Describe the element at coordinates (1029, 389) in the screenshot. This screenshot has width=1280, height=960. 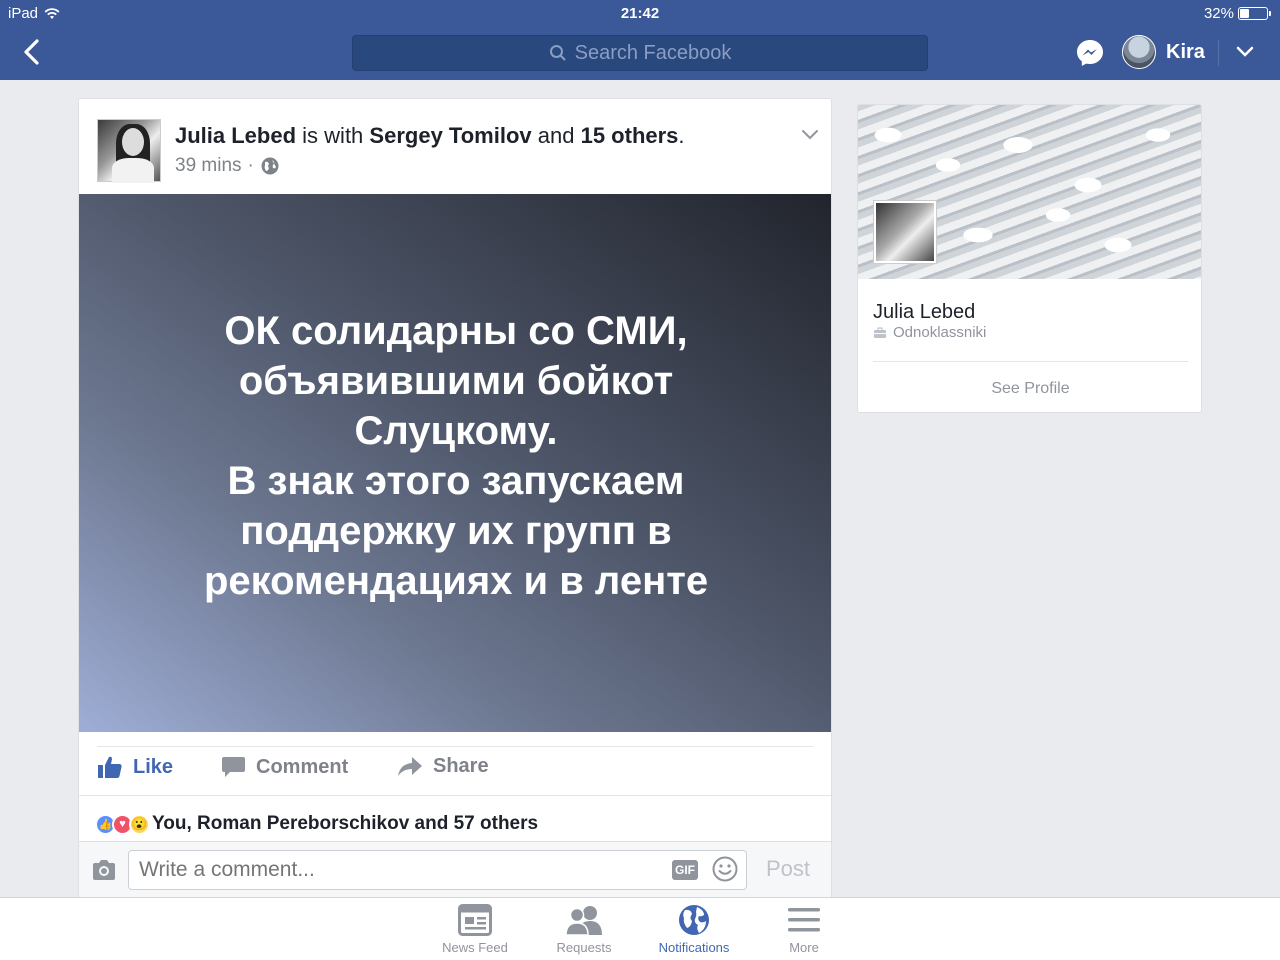
I see `see-profile-button: See Profile` at that location.